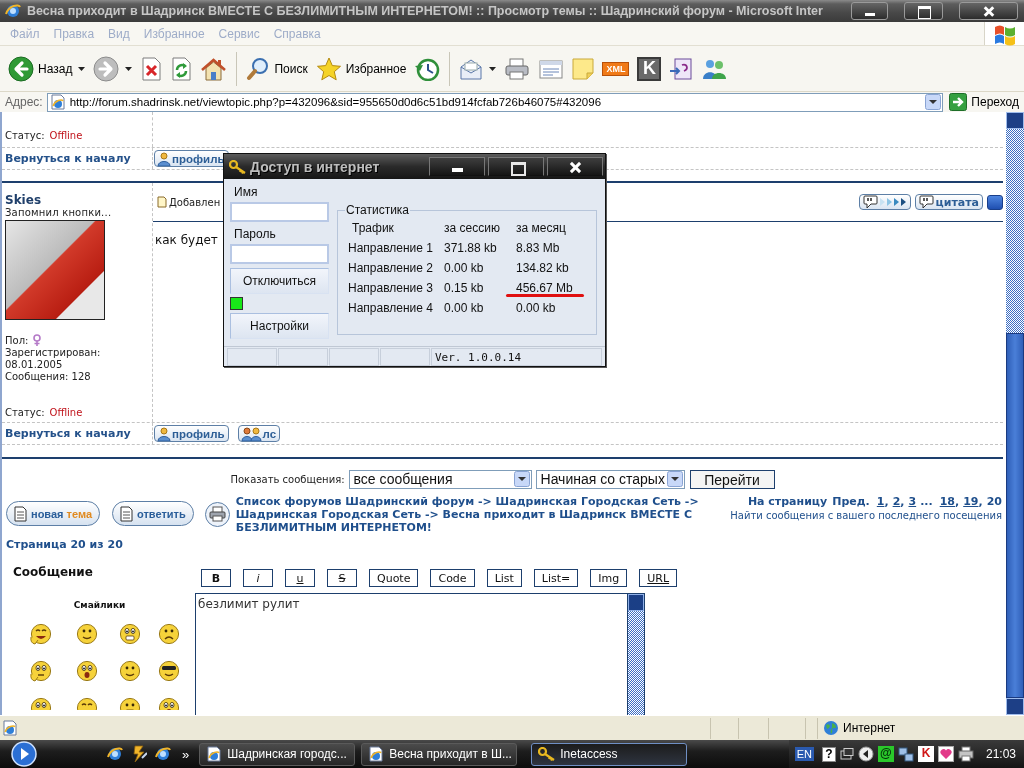 The image size is (1024, 768). I want to click on format-button: S, so click(342, 578).